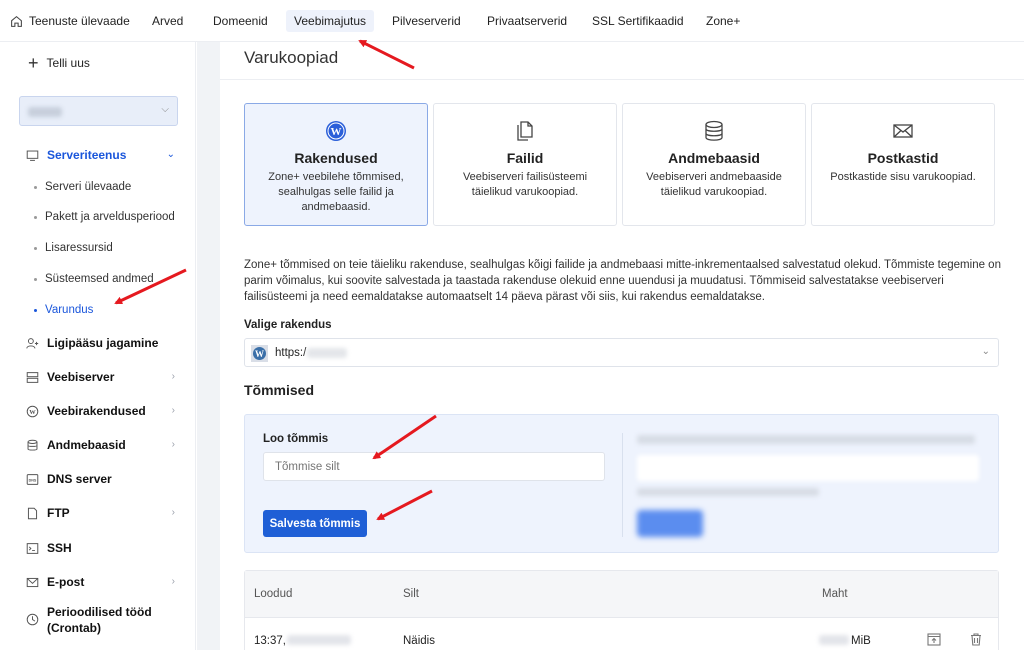  Describe the element at coordinates (903, 164) in the screenshot. I see `card-postkastid: Postkastid Postkastide sisu varukoopiad.` at that location.